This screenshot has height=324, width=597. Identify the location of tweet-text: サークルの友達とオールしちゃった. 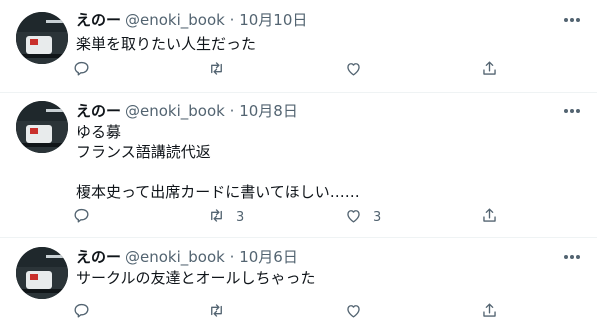
(196, 278).